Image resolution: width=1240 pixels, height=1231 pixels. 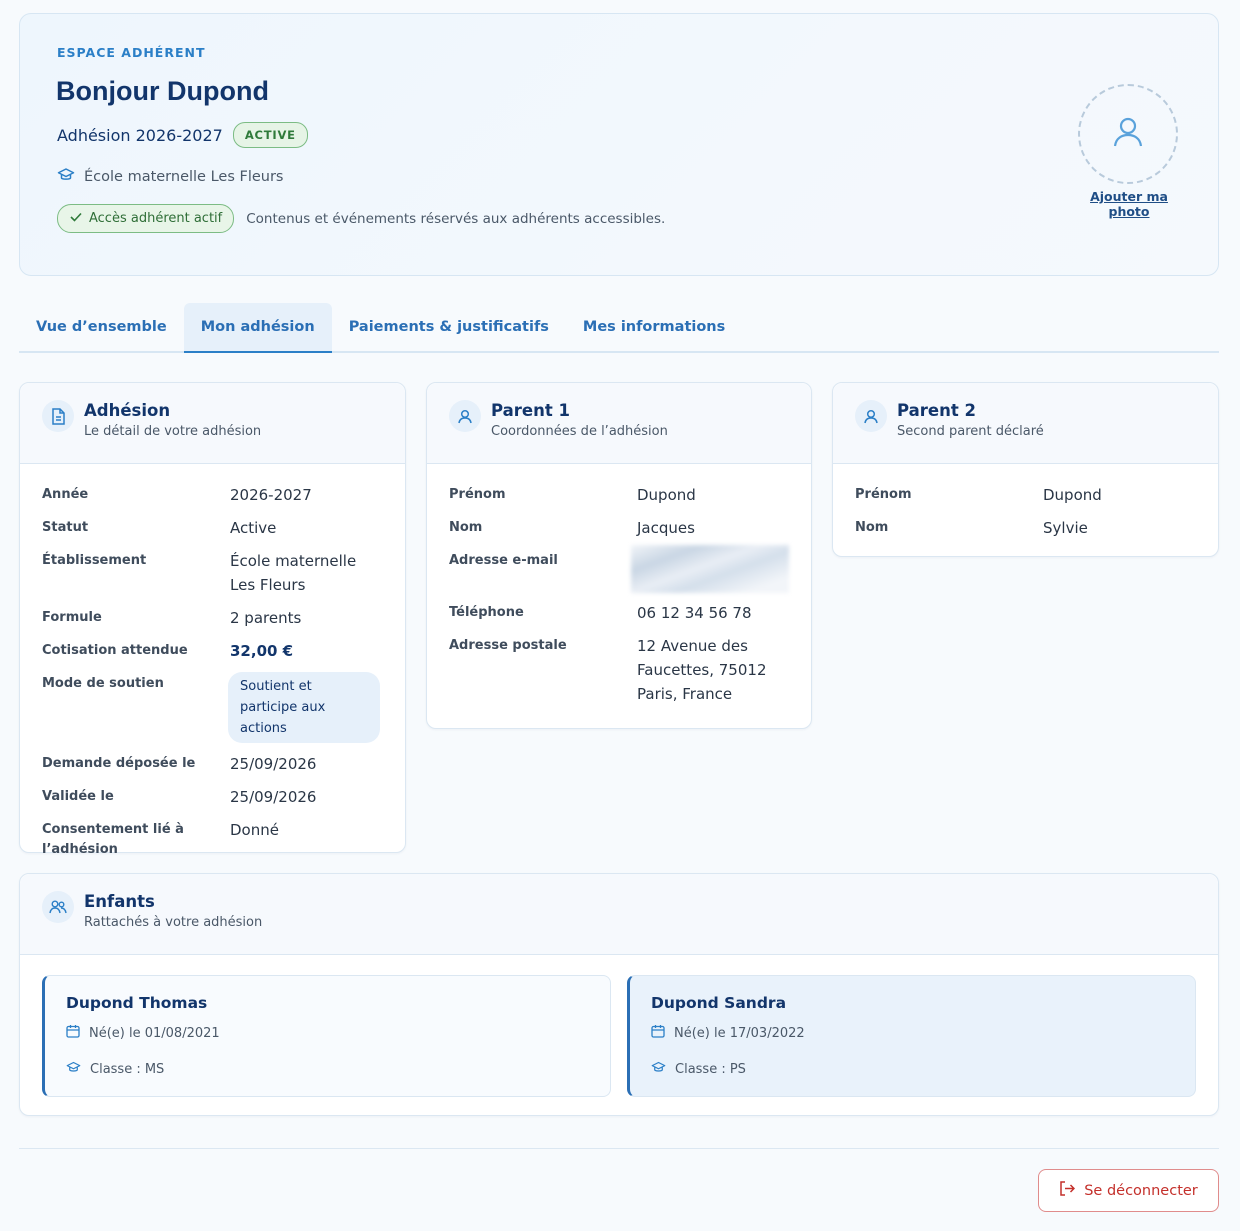 What do you see at coordinates (266, 618) in the screenshot?
I see `detail-value: 2 parents` at bounding box center [266, 618].